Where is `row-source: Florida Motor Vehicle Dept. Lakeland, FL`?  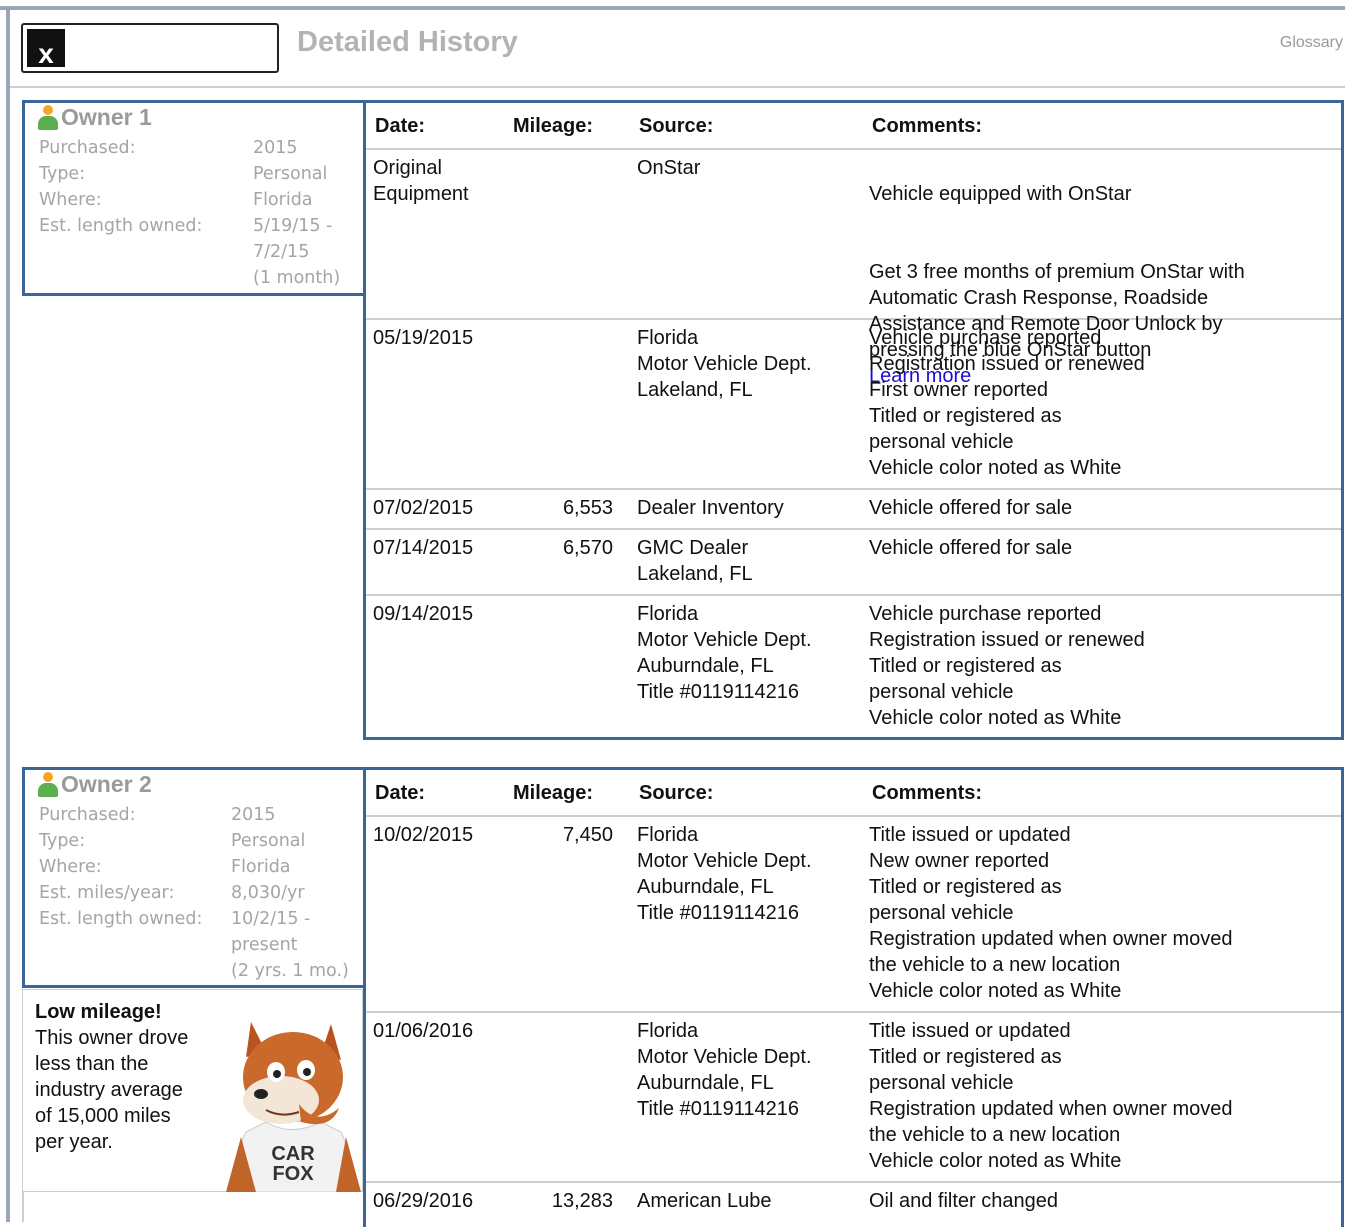
row-source: Florida Motor Vehicle Dept. Lakeland, FL is located at coordinates (724, 364).